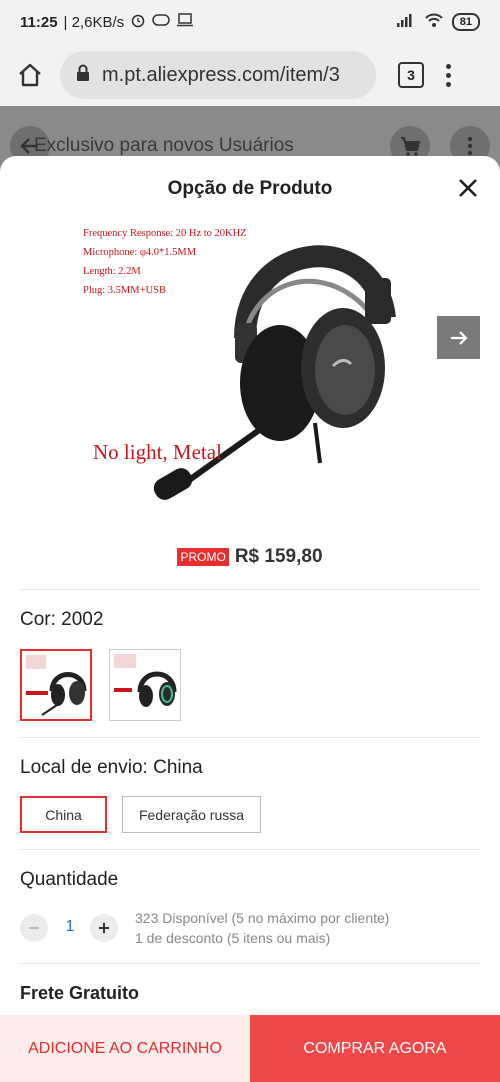  What do you see at coordinates (411, 75) in the screenshot?
I see `tab-switcher-button: 3` at bounding box center [411, 75].